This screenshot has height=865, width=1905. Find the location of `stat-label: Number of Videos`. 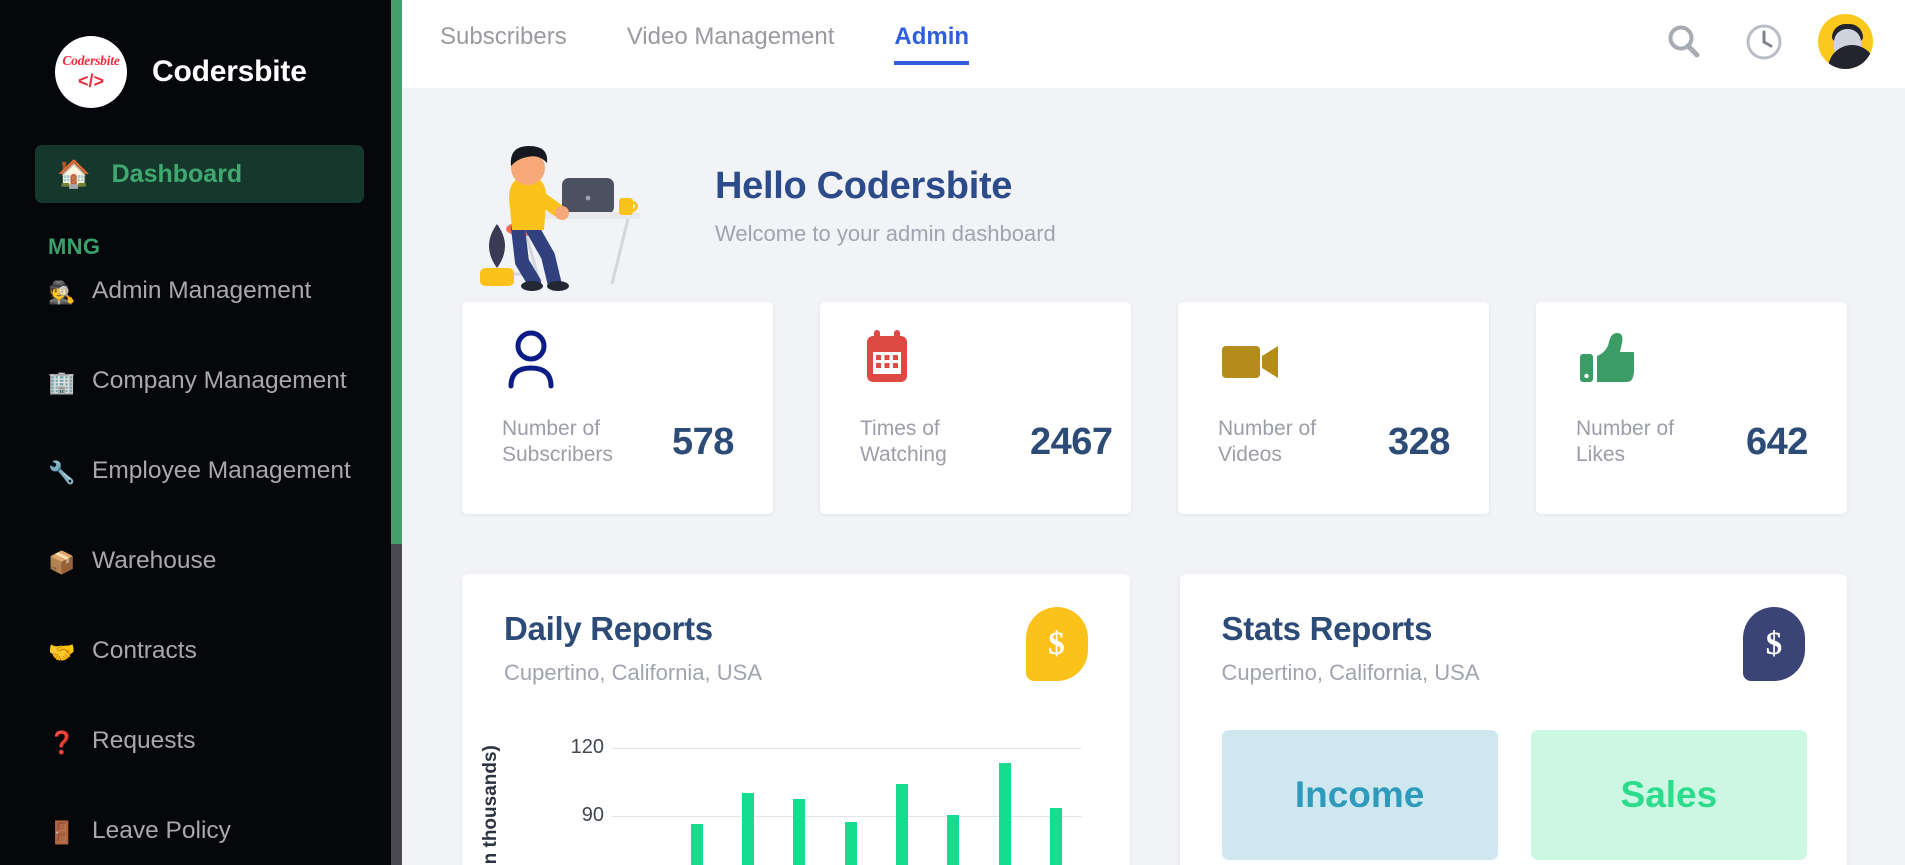

stat-label: Number of Videos is located at coordinates (1267, 442).